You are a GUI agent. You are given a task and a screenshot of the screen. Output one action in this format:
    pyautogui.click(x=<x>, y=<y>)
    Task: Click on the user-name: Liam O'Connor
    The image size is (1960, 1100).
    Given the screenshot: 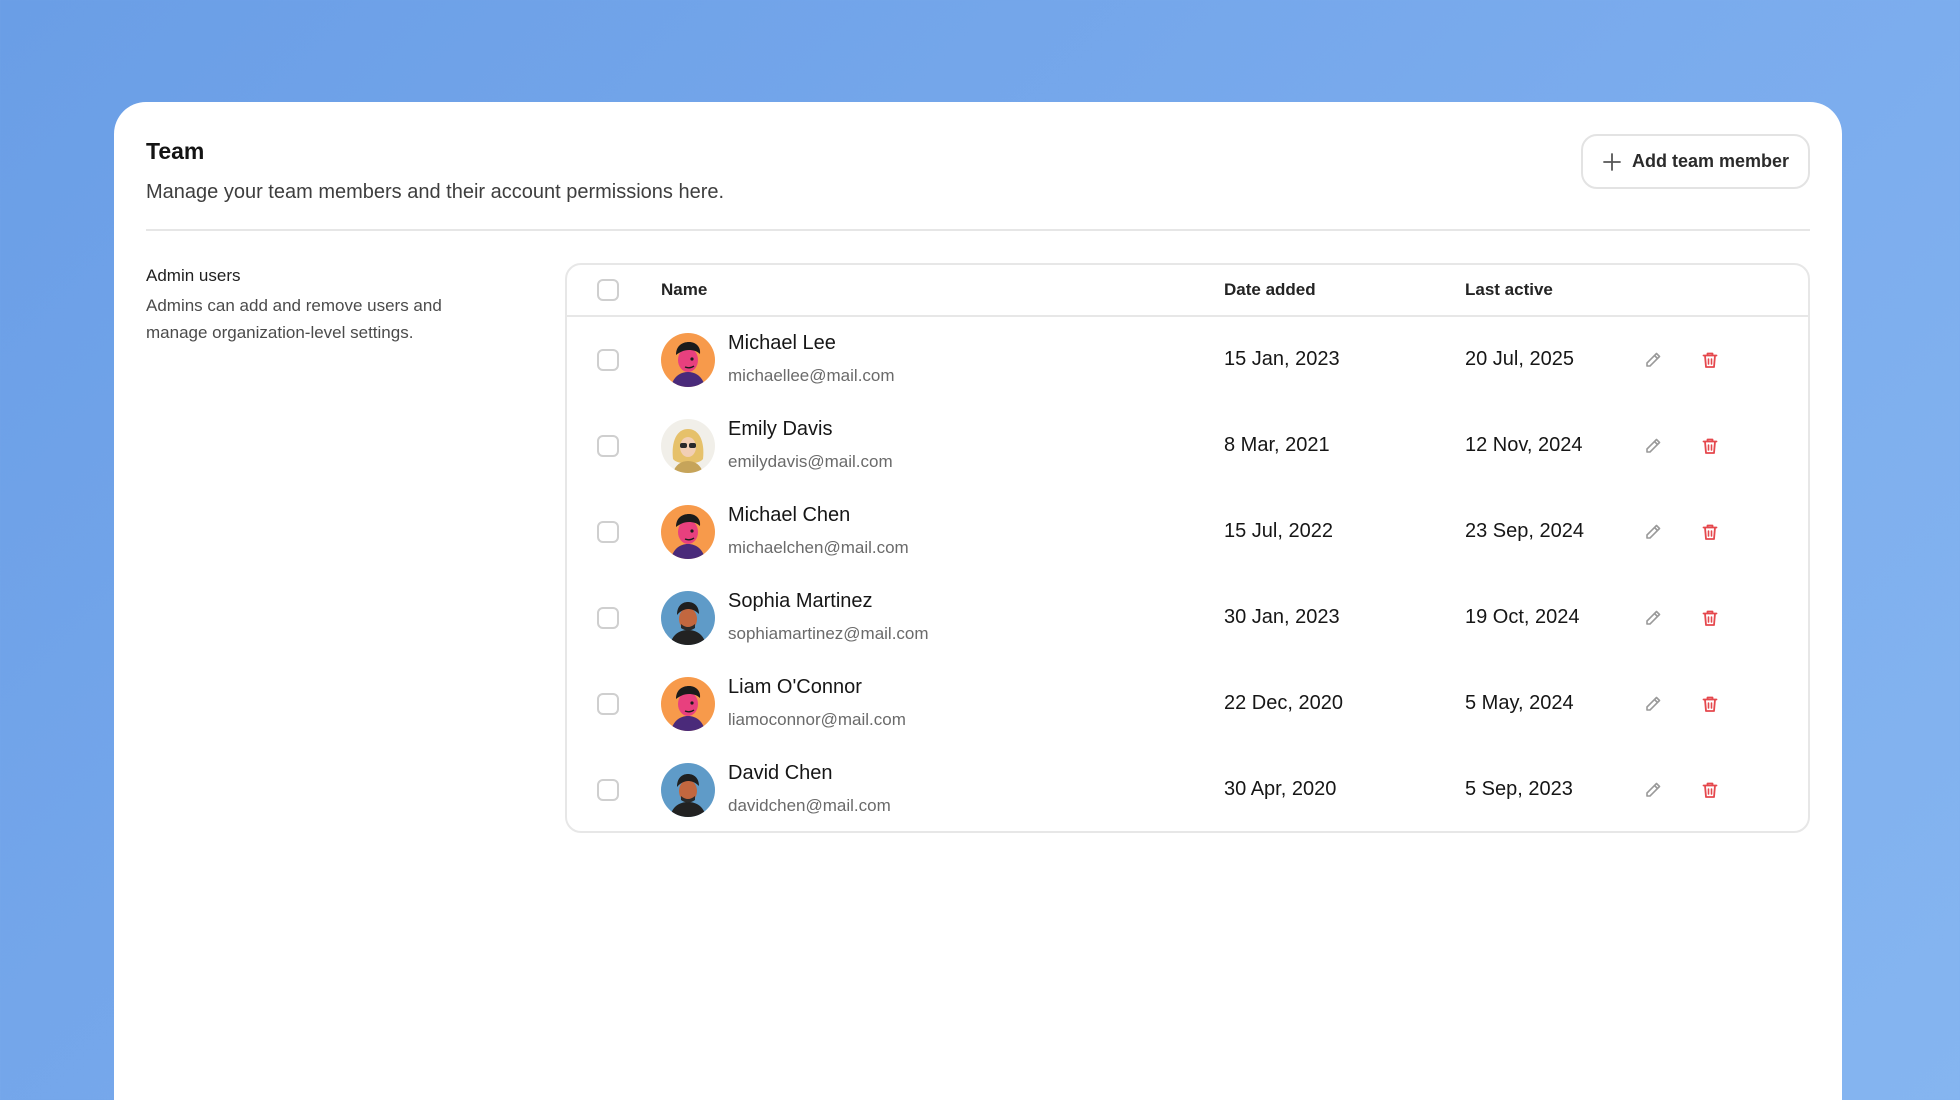 What is the action you would take?
    pyautogui.click(x=795, y=687)
    